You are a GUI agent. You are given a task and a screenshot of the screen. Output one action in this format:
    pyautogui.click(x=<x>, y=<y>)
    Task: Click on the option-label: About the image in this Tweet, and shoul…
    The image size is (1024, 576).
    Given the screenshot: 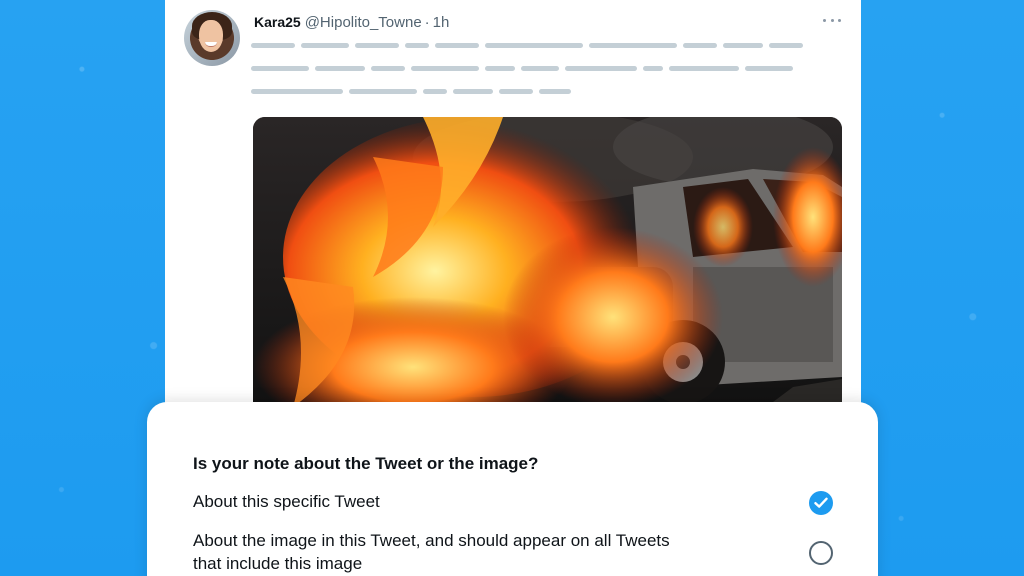 What is the action you would take?
    pyautogui.click(x=431, y=552)
    